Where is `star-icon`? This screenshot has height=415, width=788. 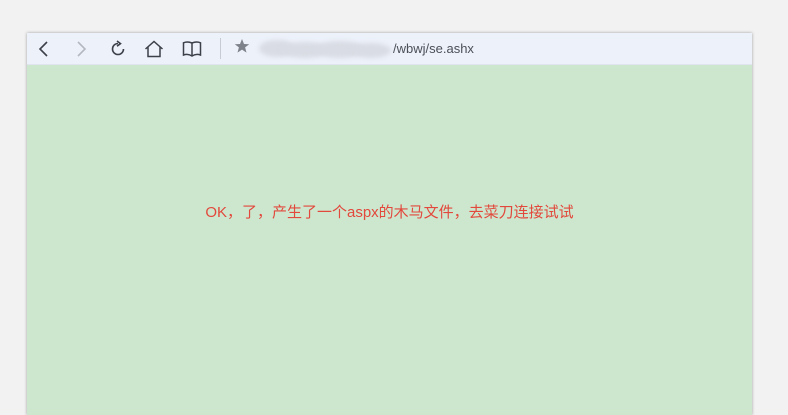
star-icon is located at coordinates (242, 48).